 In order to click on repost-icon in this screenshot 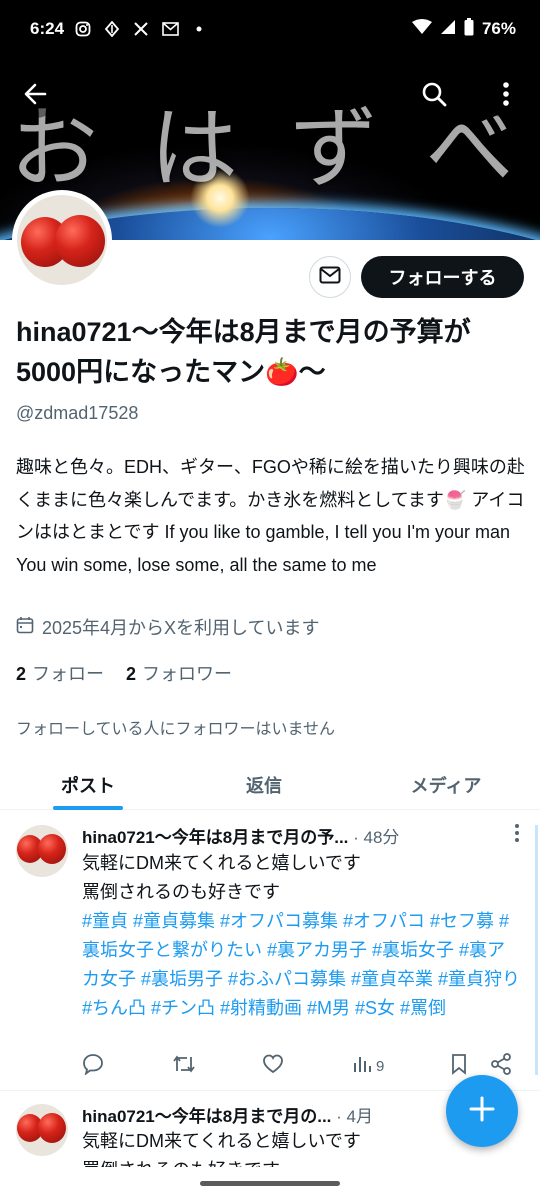, I will do `click(184, 1066)`.